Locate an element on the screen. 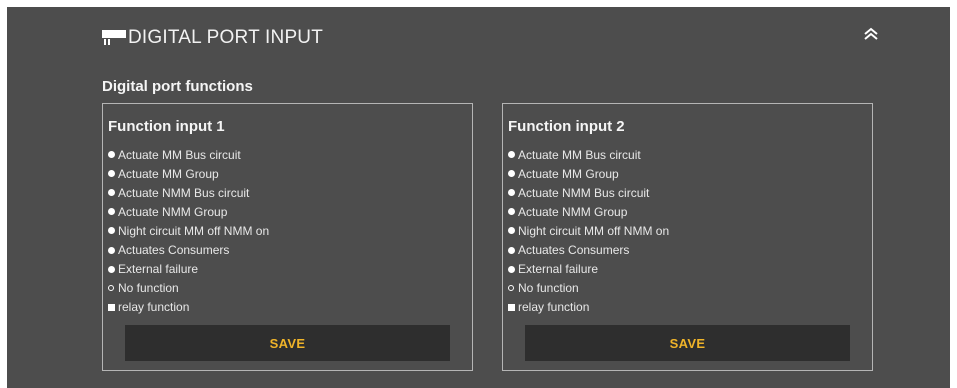 This screenshot has height=388, width=957. port-icon is located at coordinates (114, 37).